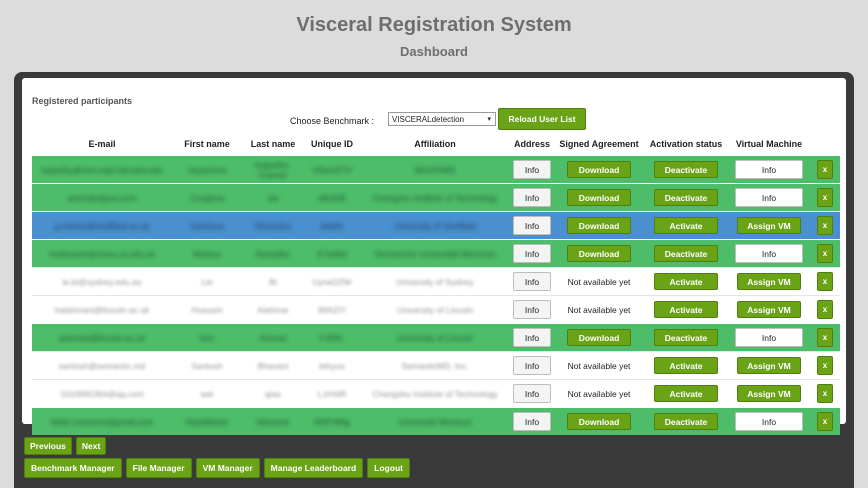 Image resolution: width=868 pixels, height=488 pixels. Describe the element at coordinates (388, 468) in the screenshot. I see `logout-button: Logout` at that location.